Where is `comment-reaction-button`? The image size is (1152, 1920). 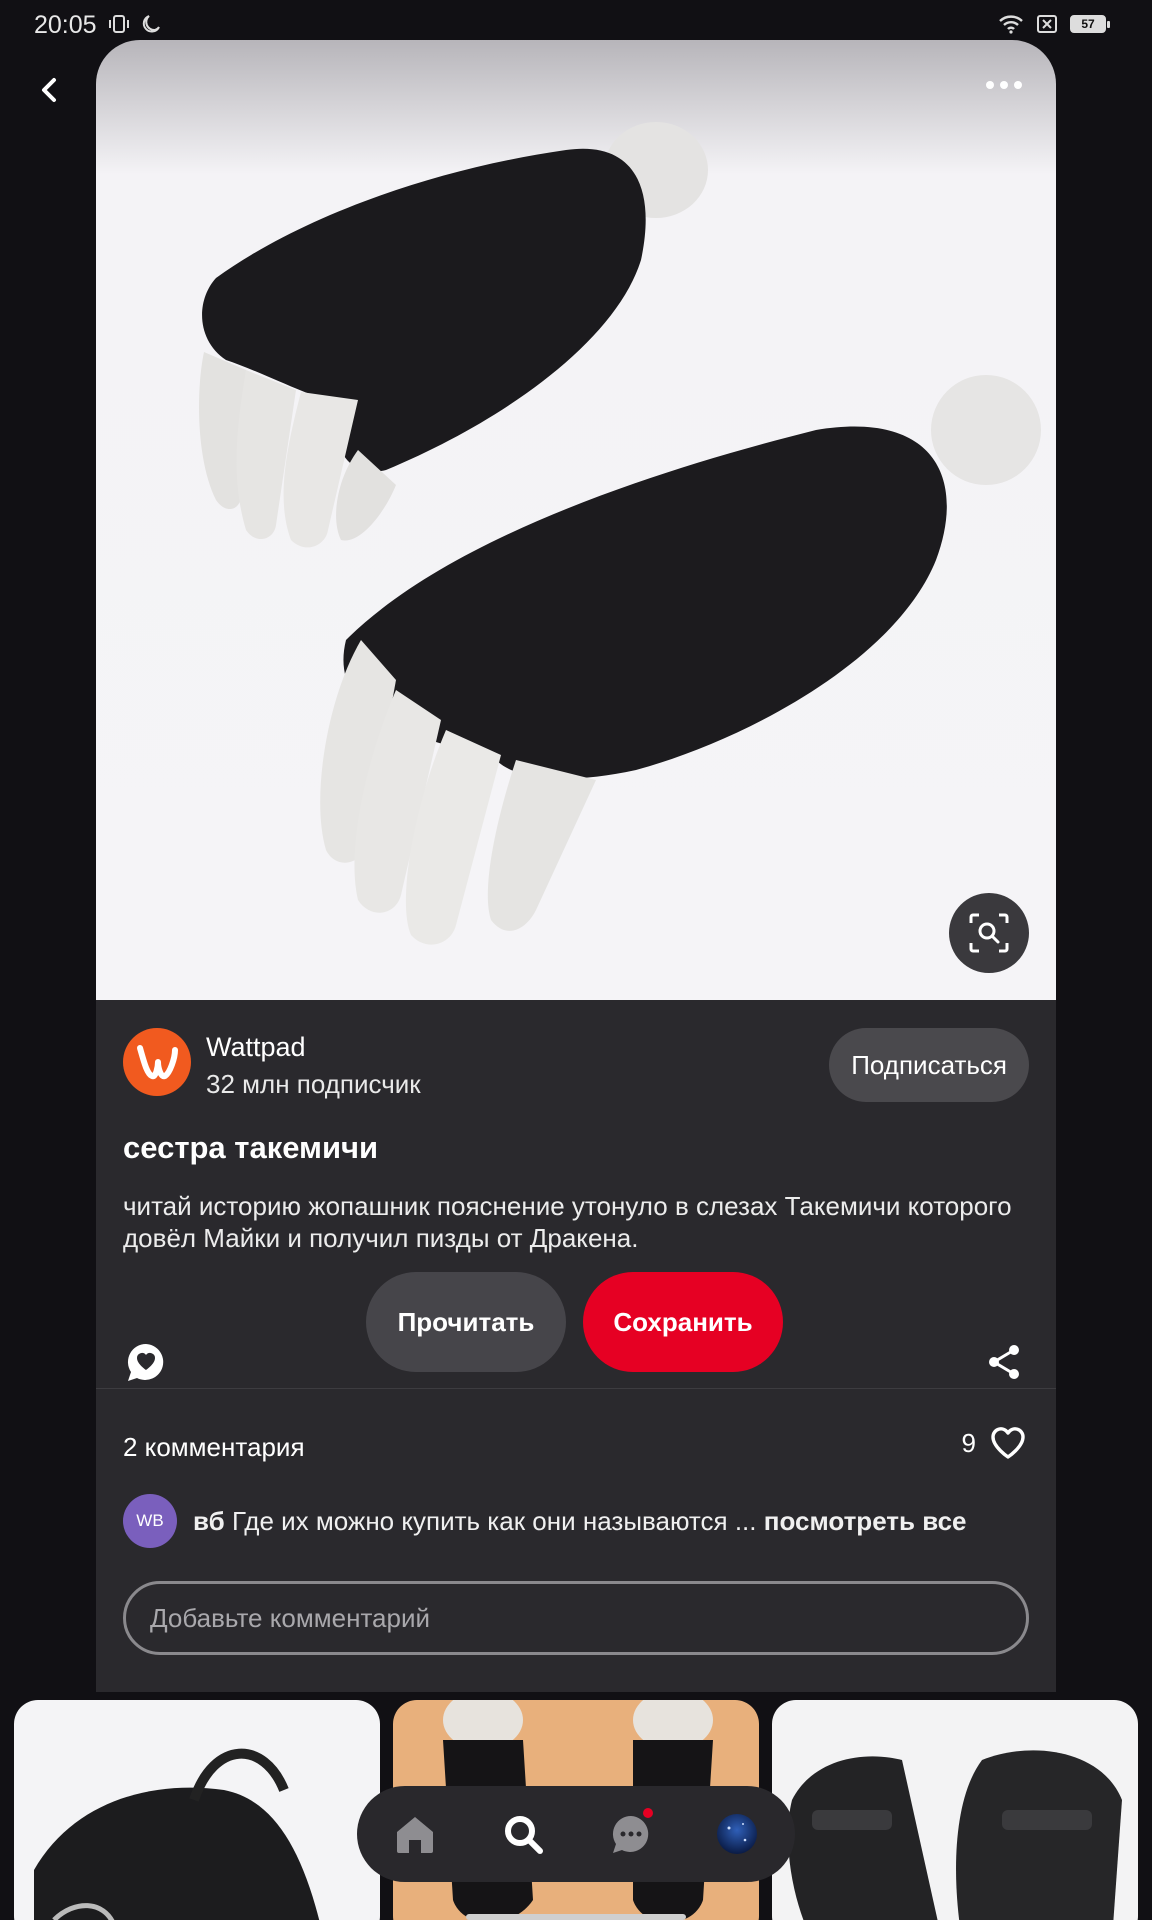
comment-reaction-button is located at coordinates (146, 1362).